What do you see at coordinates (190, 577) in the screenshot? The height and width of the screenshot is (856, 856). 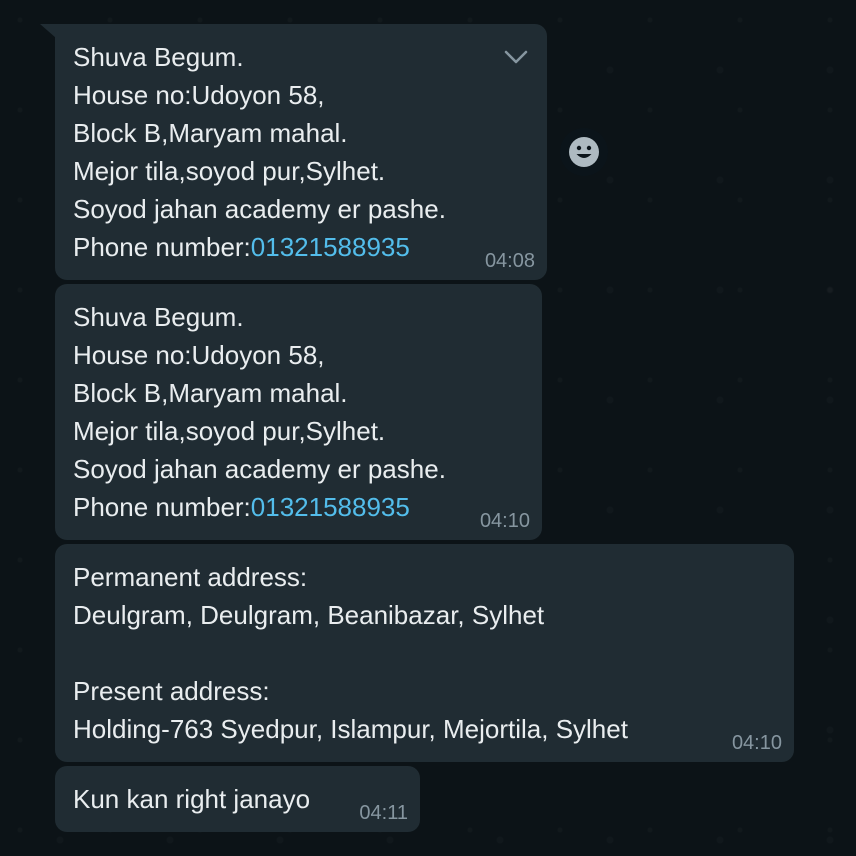 I see `message-line: Permanent address:` at bounding box center [190, 577].